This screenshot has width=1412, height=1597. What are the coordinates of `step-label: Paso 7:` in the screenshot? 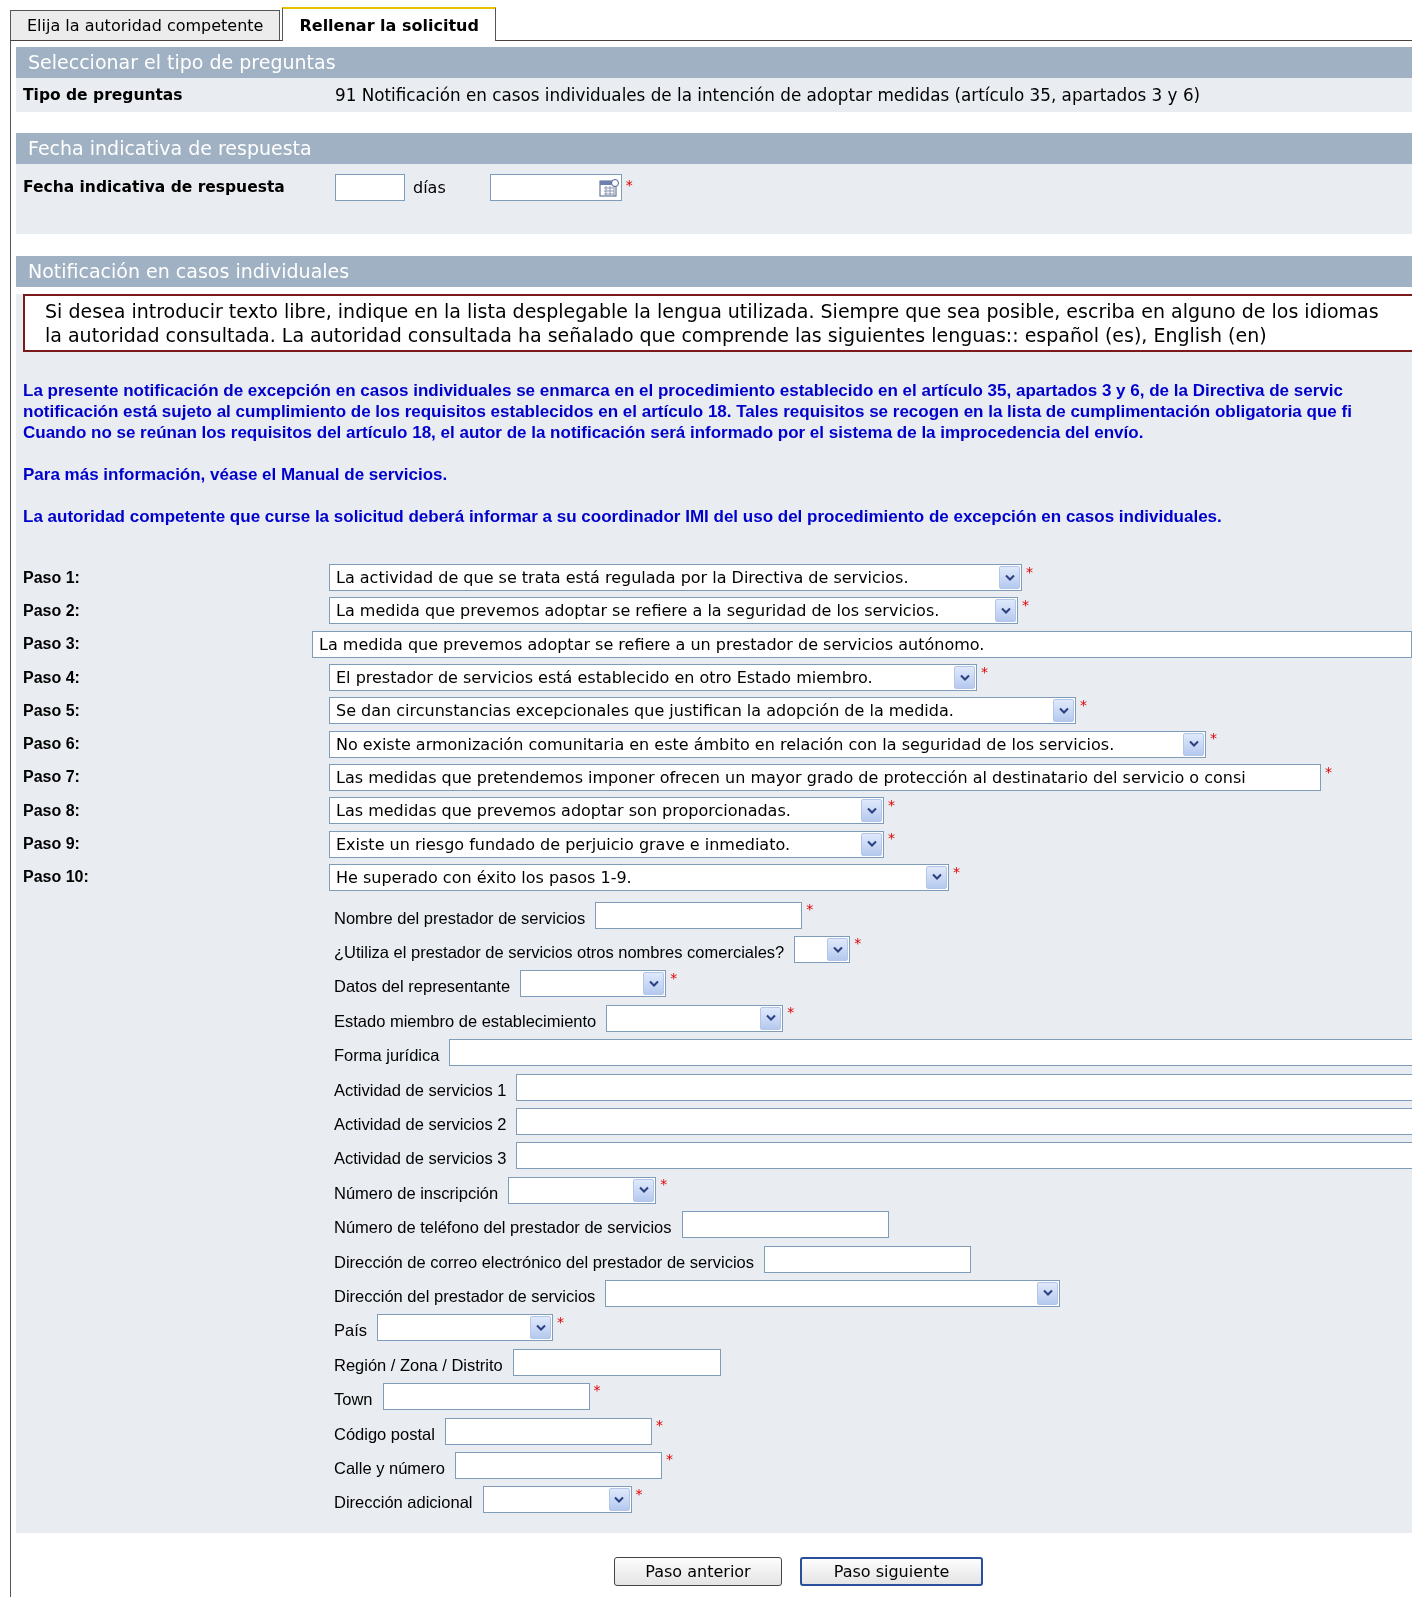 It's located at (51, 777).